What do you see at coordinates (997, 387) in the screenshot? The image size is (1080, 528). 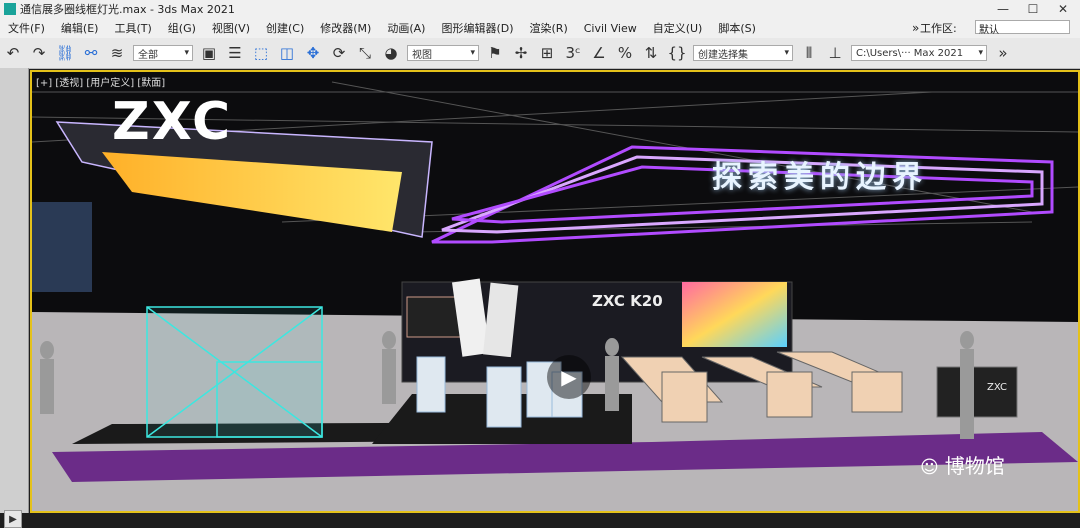 I see `counter-brand-text: ZXC` at bounding box center [997, 387].